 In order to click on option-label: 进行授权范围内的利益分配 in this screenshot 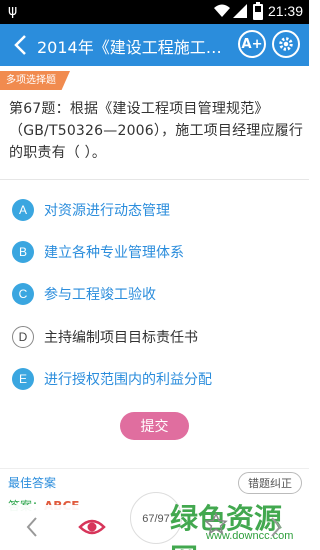, I will do `click(128, 380)`.